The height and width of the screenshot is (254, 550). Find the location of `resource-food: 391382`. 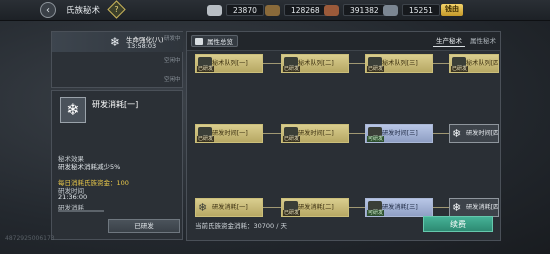

resource-food: 391382 is located at coordinates (355, 10).